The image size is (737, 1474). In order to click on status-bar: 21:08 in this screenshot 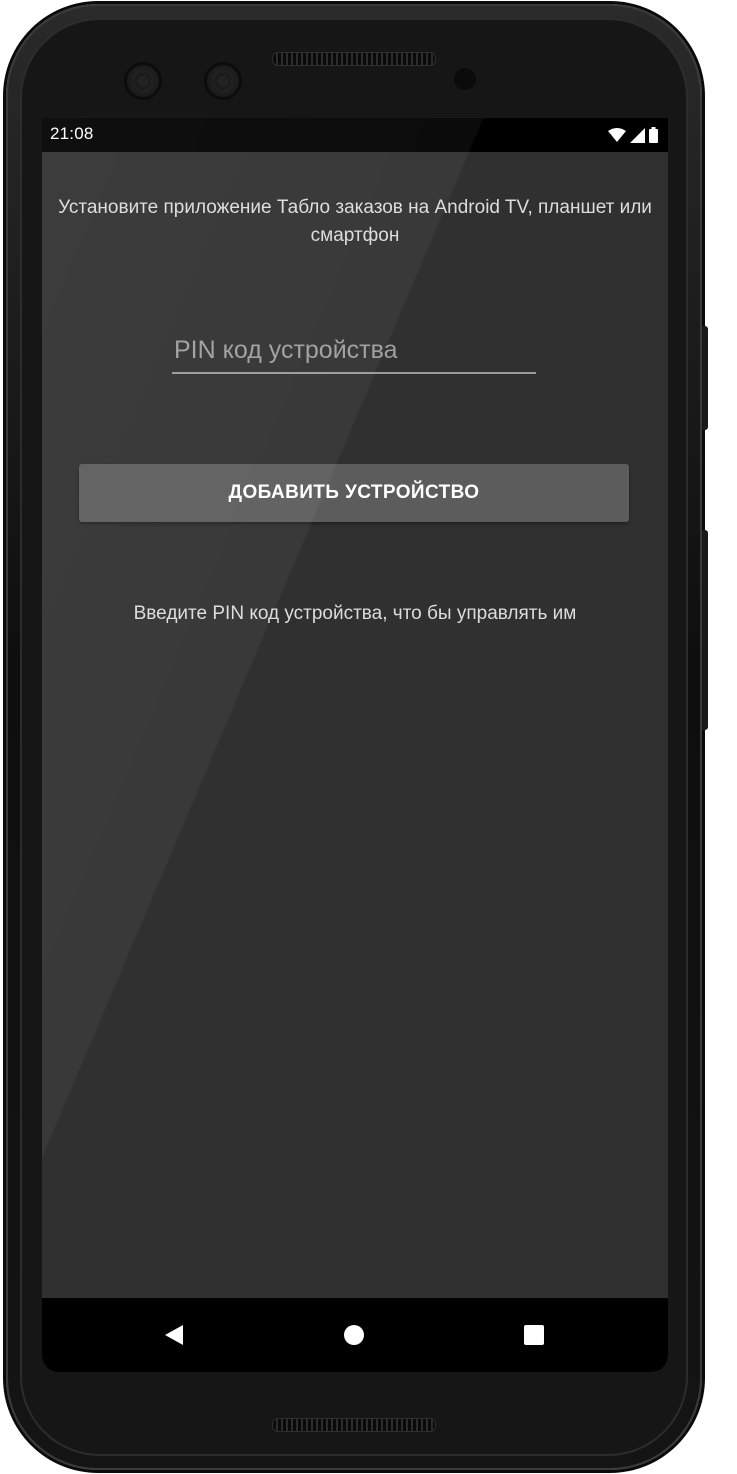, I will do `click(355, 135)`.